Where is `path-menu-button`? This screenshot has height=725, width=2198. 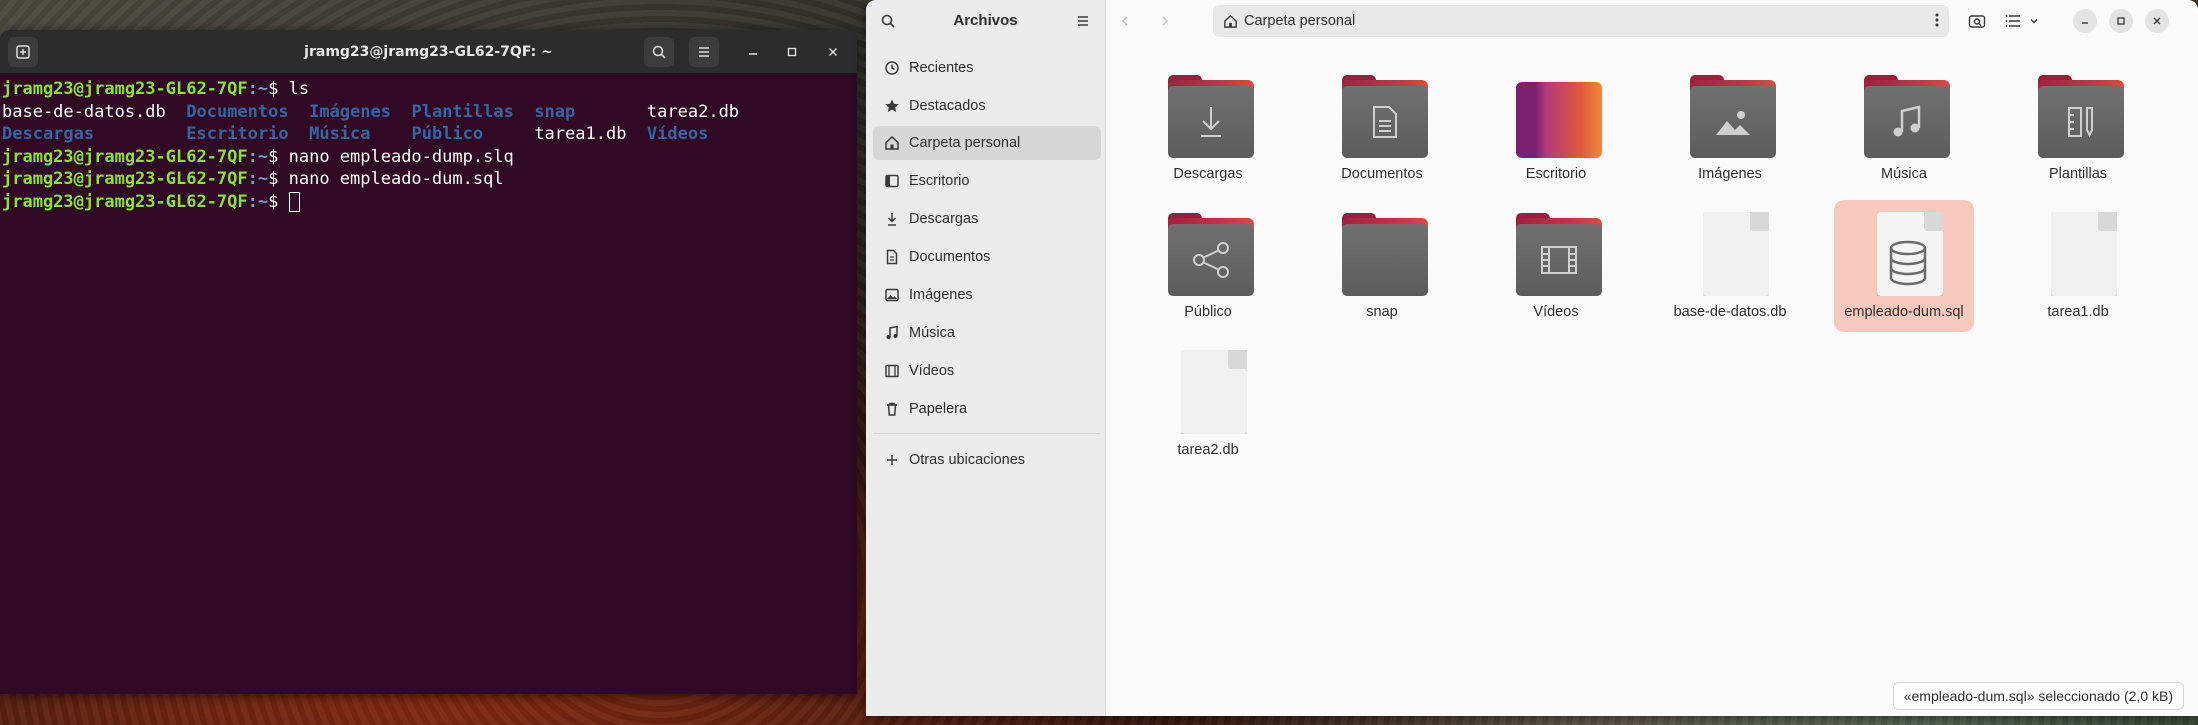
path-menu-button is located at coordinates (1937, 22).